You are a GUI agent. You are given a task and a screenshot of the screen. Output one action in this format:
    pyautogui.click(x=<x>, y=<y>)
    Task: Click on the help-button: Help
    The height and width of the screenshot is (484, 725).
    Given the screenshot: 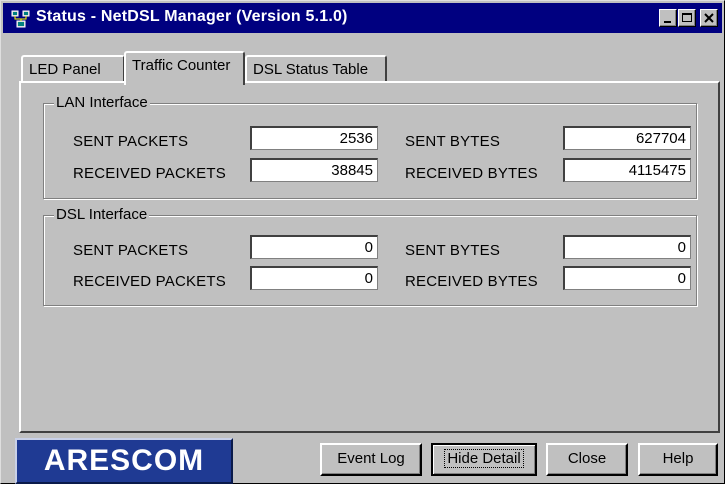 What is the action you would take?
    pyautogui.click(x=678, y=459)
    